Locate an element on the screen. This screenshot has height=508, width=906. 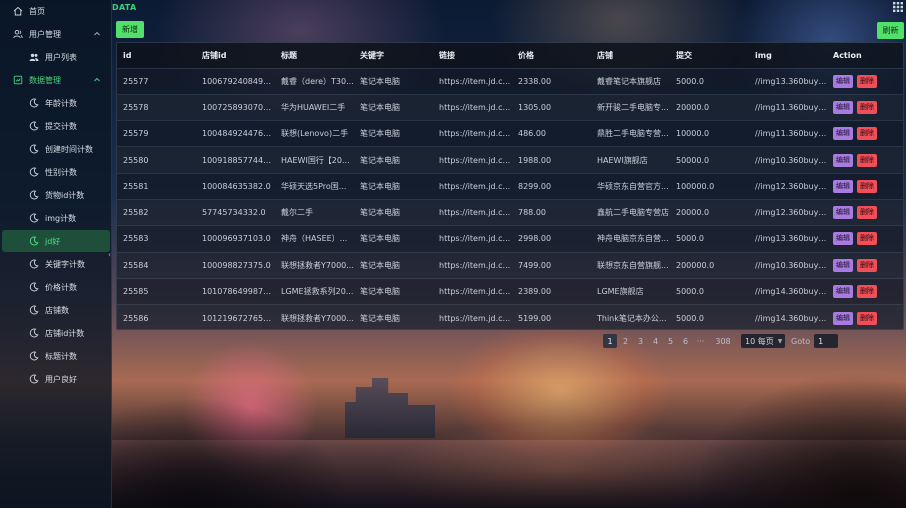
sidebar-item-user-list: 用户列表 is located at coordinates (55, 57).